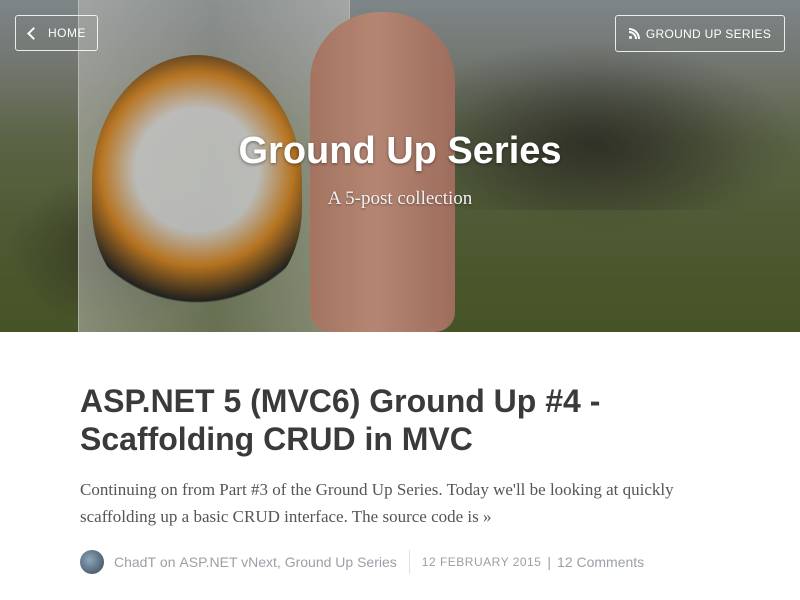  I want to click on series-button: GROUND UP SERIES, so click(700, 33).